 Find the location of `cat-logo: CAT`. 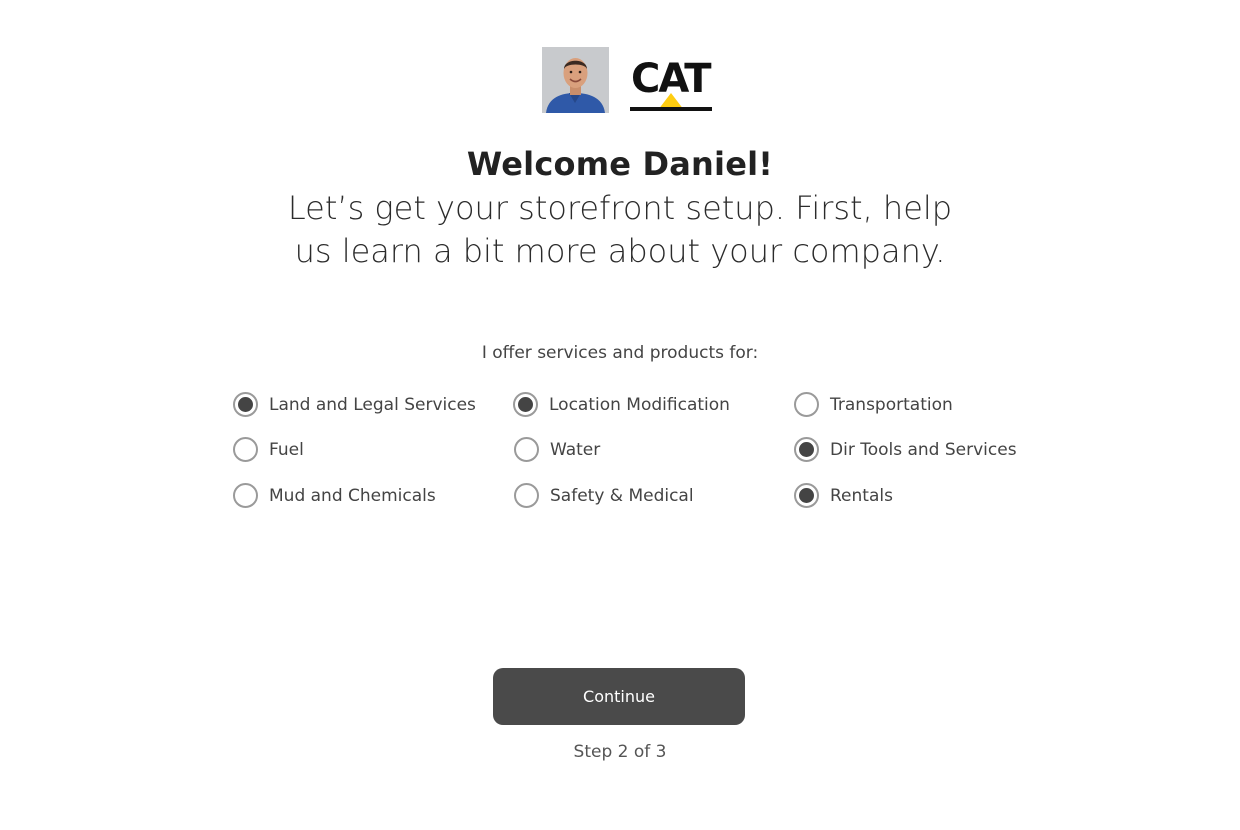

cat-logo: CAT is located at coordinates (671, 83).